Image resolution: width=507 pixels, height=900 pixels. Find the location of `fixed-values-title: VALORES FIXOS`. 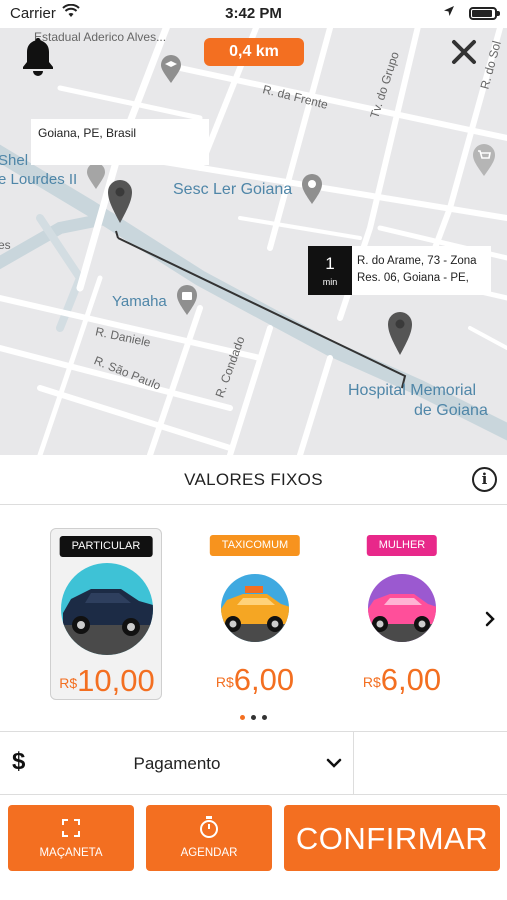

fixed-values-title: VALORES FIXOS is located at coordinates (253, 479).